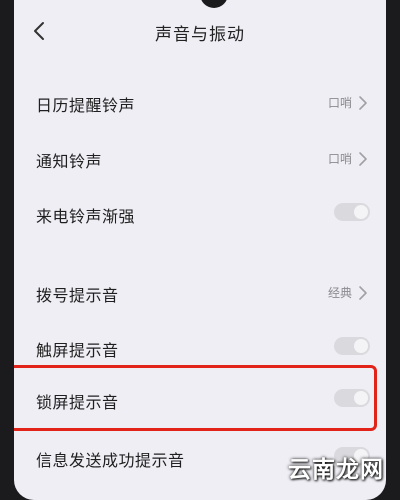  What do you see at coordinates (110, 460) in the screenshot?
I see `setting-label: 信息发送成功提示音` at bounding box center [110, 460].